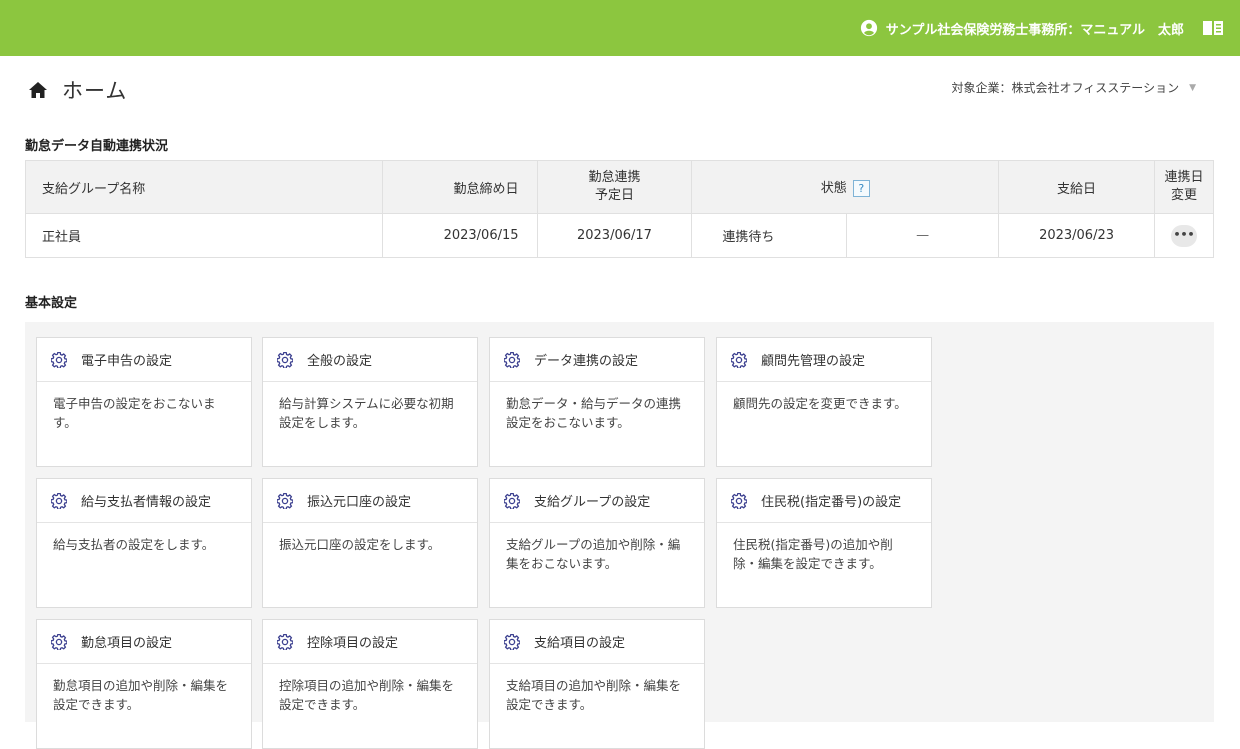 The image size is (1240, 749). Describe the element at coordinates (38, 90) in the screenshot. I see `home-icon` at that location.